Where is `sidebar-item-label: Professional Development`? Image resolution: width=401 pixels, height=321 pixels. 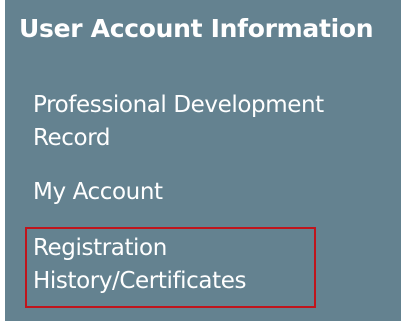
sidebar-item-label: Professional Development is located at coordinates (178, 105).